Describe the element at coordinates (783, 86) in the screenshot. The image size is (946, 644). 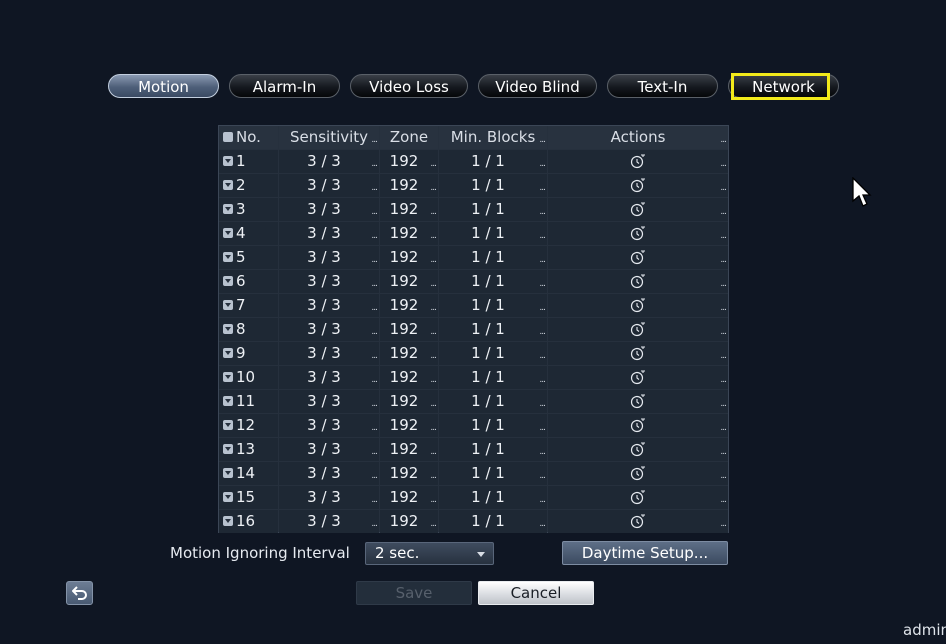
I see `tab-network: Network` at that location.